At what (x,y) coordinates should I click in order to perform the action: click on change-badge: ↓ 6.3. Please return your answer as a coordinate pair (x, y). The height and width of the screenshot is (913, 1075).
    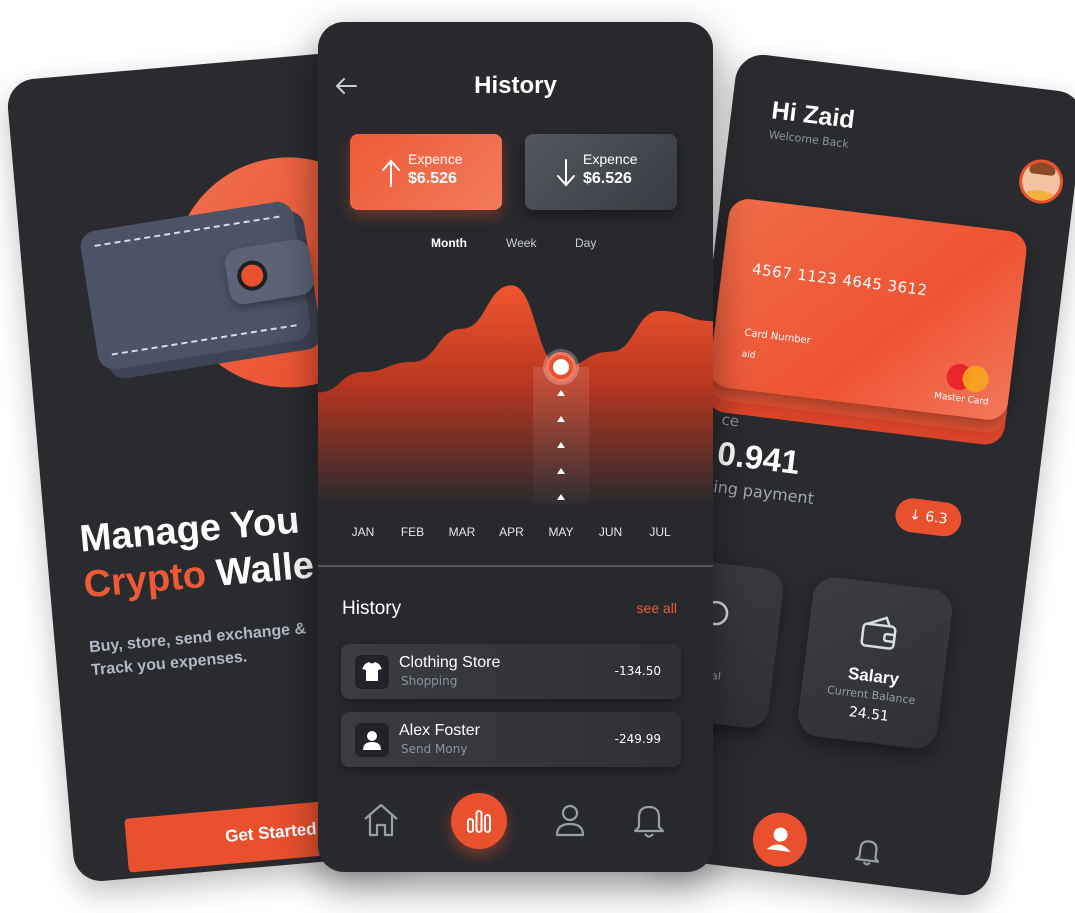
    Looking at the image, I should click on (928, 517).